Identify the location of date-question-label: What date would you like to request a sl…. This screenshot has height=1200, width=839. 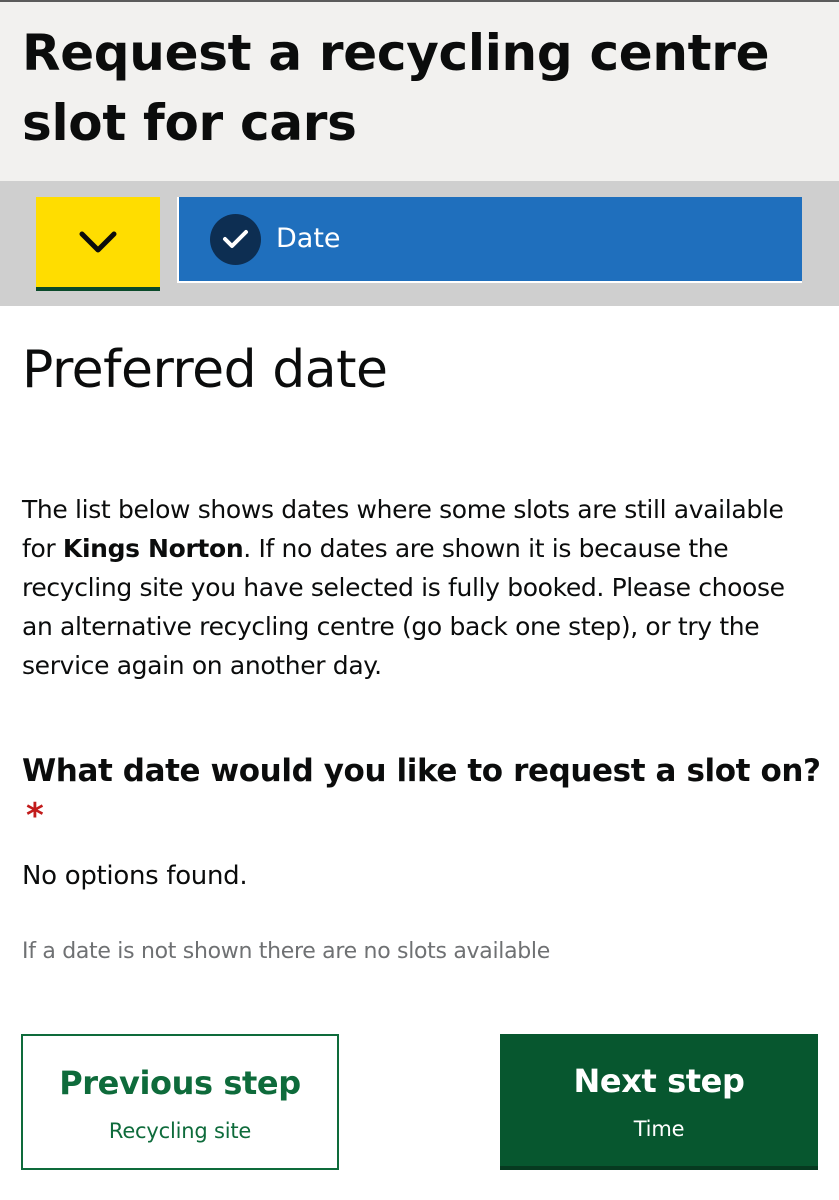
(421, 771).